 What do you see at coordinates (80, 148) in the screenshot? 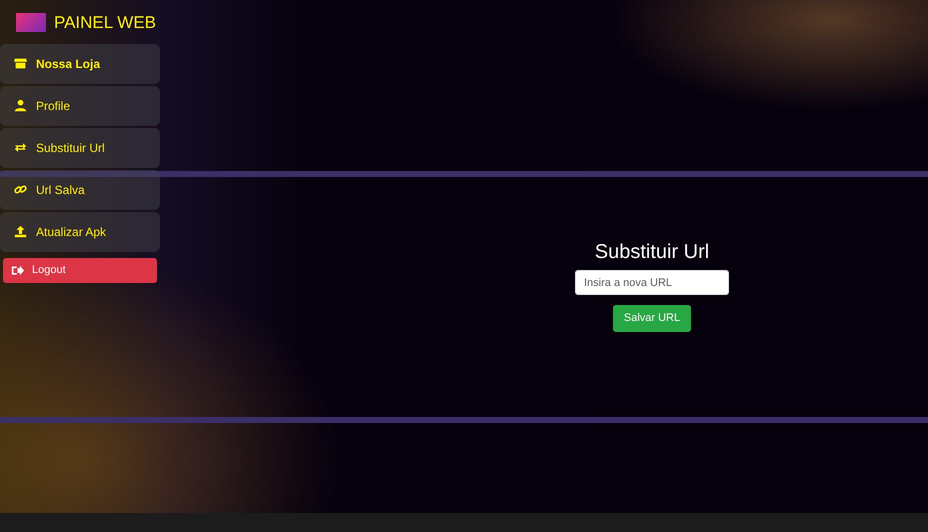
I see `sidebar-item: Substituir Url` at bounding box center [80, 148].